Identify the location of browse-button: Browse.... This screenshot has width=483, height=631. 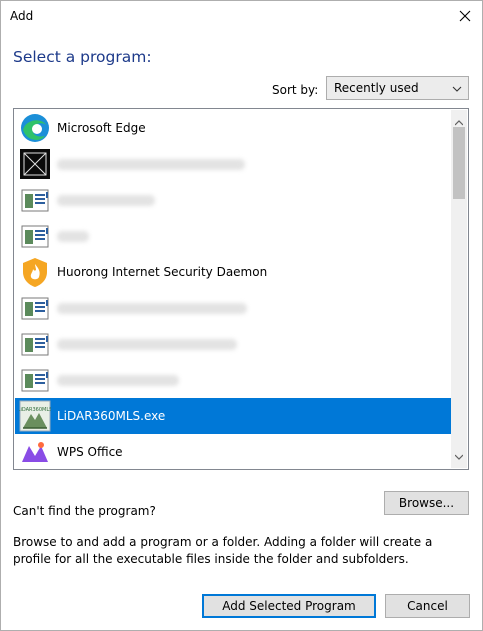
(426, 503).